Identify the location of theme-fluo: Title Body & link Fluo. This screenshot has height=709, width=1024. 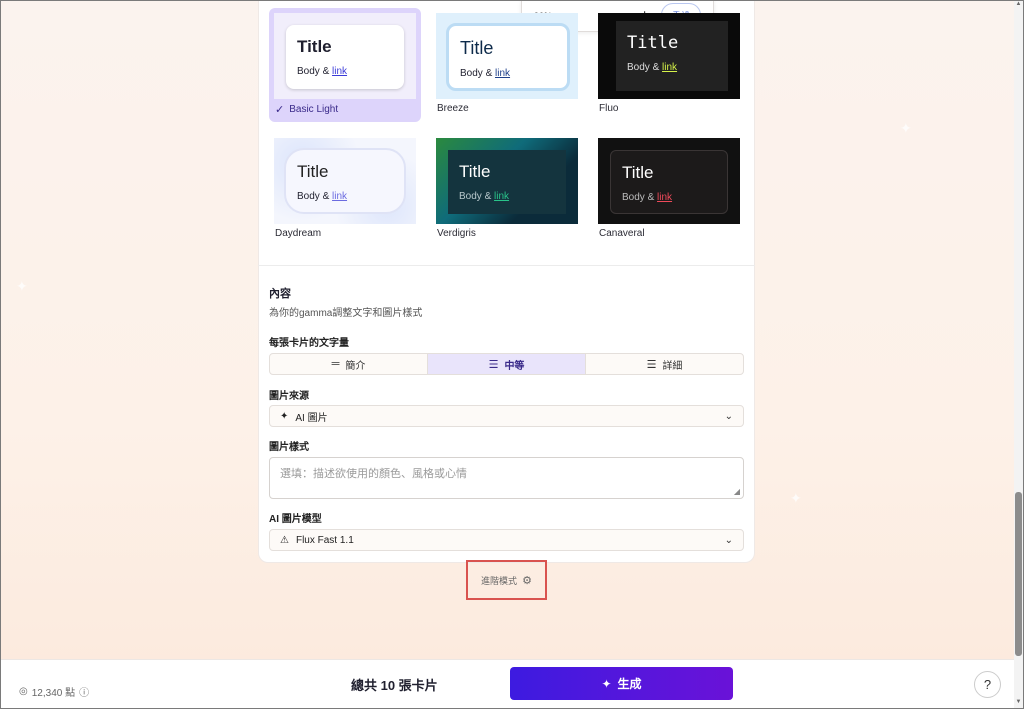
(669, 65).